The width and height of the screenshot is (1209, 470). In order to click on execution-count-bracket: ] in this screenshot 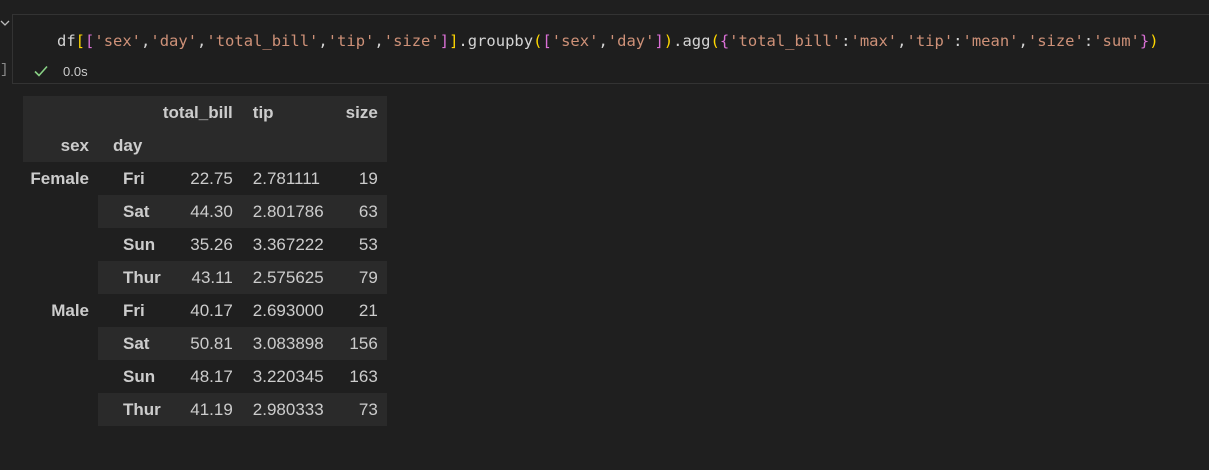, I will do `click(4, 70)`.